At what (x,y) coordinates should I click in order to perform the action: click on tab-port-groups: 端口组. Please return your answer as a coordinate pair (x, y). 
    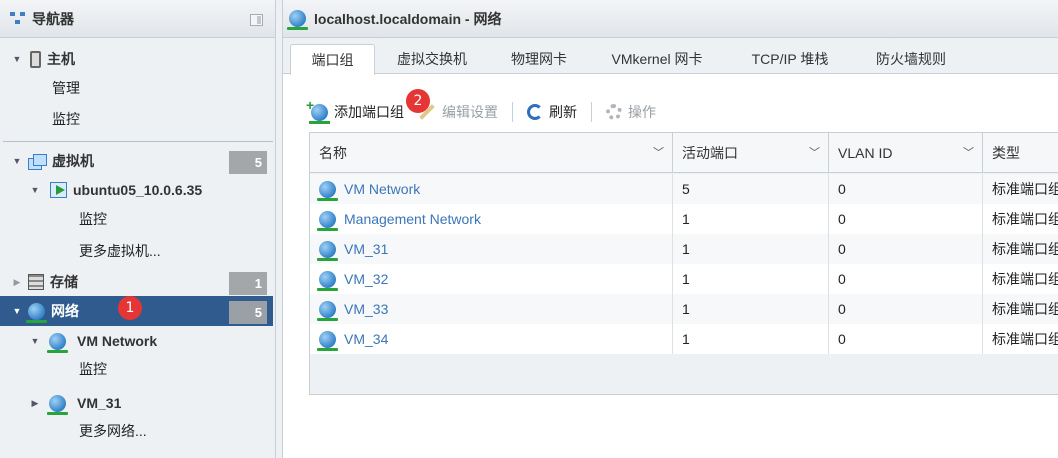
    Looking at the image, I should click on (332, 59).